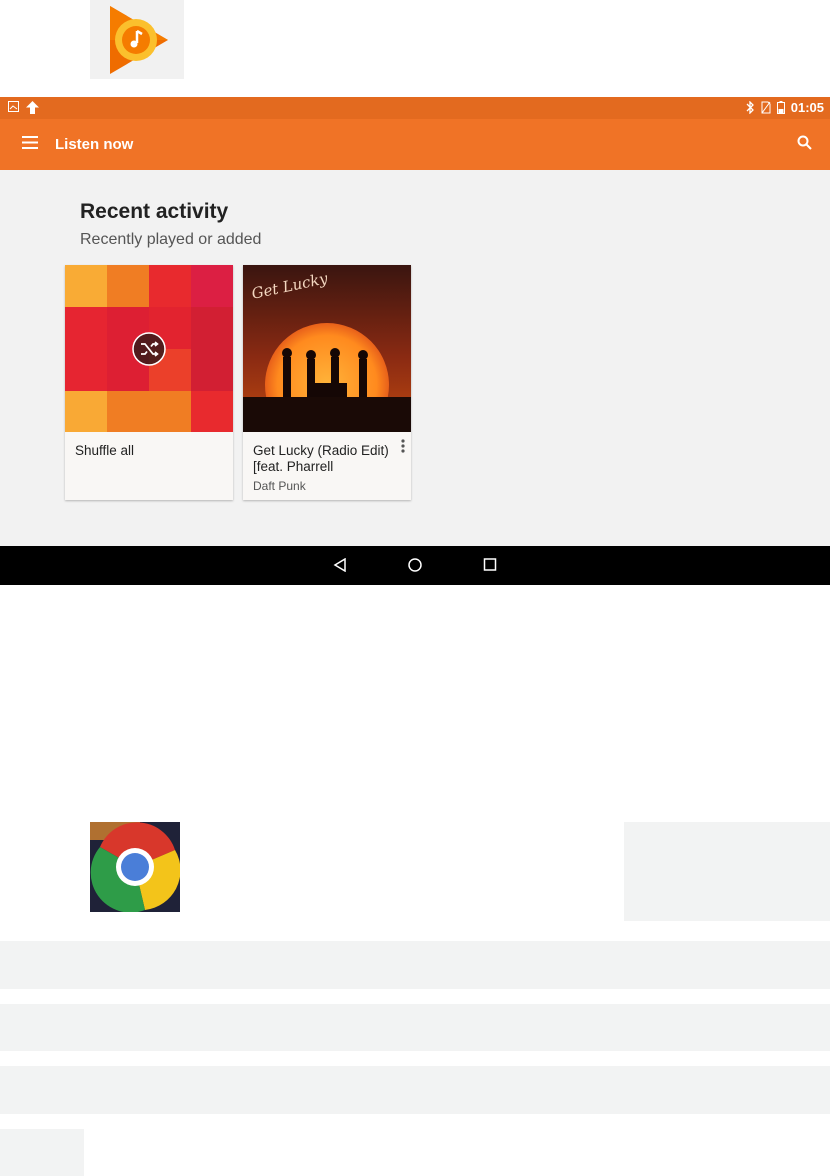 The height and width of the screenshot is (1176, 830). I want to click on home-icon, so click(415, 566).